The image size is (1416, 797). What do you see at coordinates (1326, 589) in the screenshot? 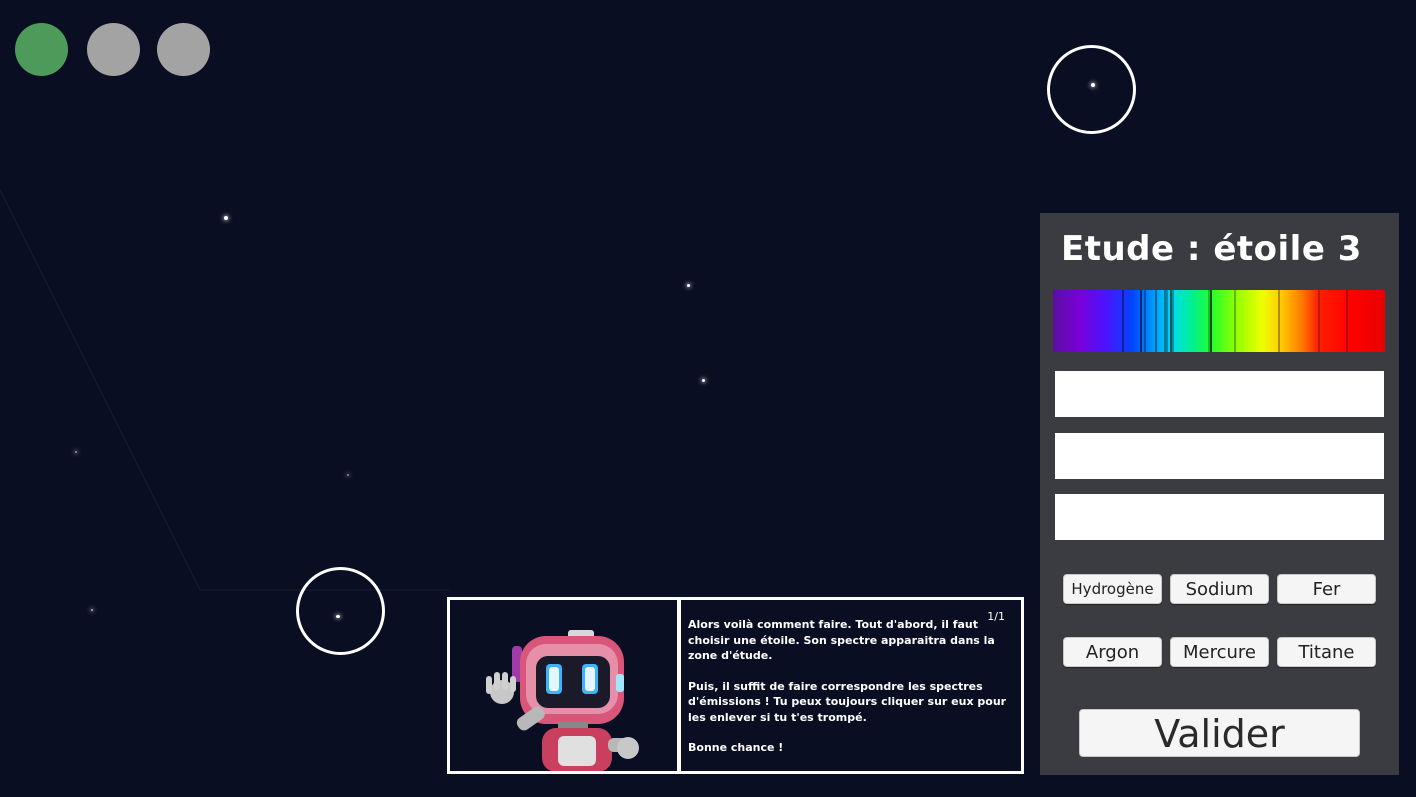
I see `element-button-fer: Fer` at bounding box center [1326, 589].